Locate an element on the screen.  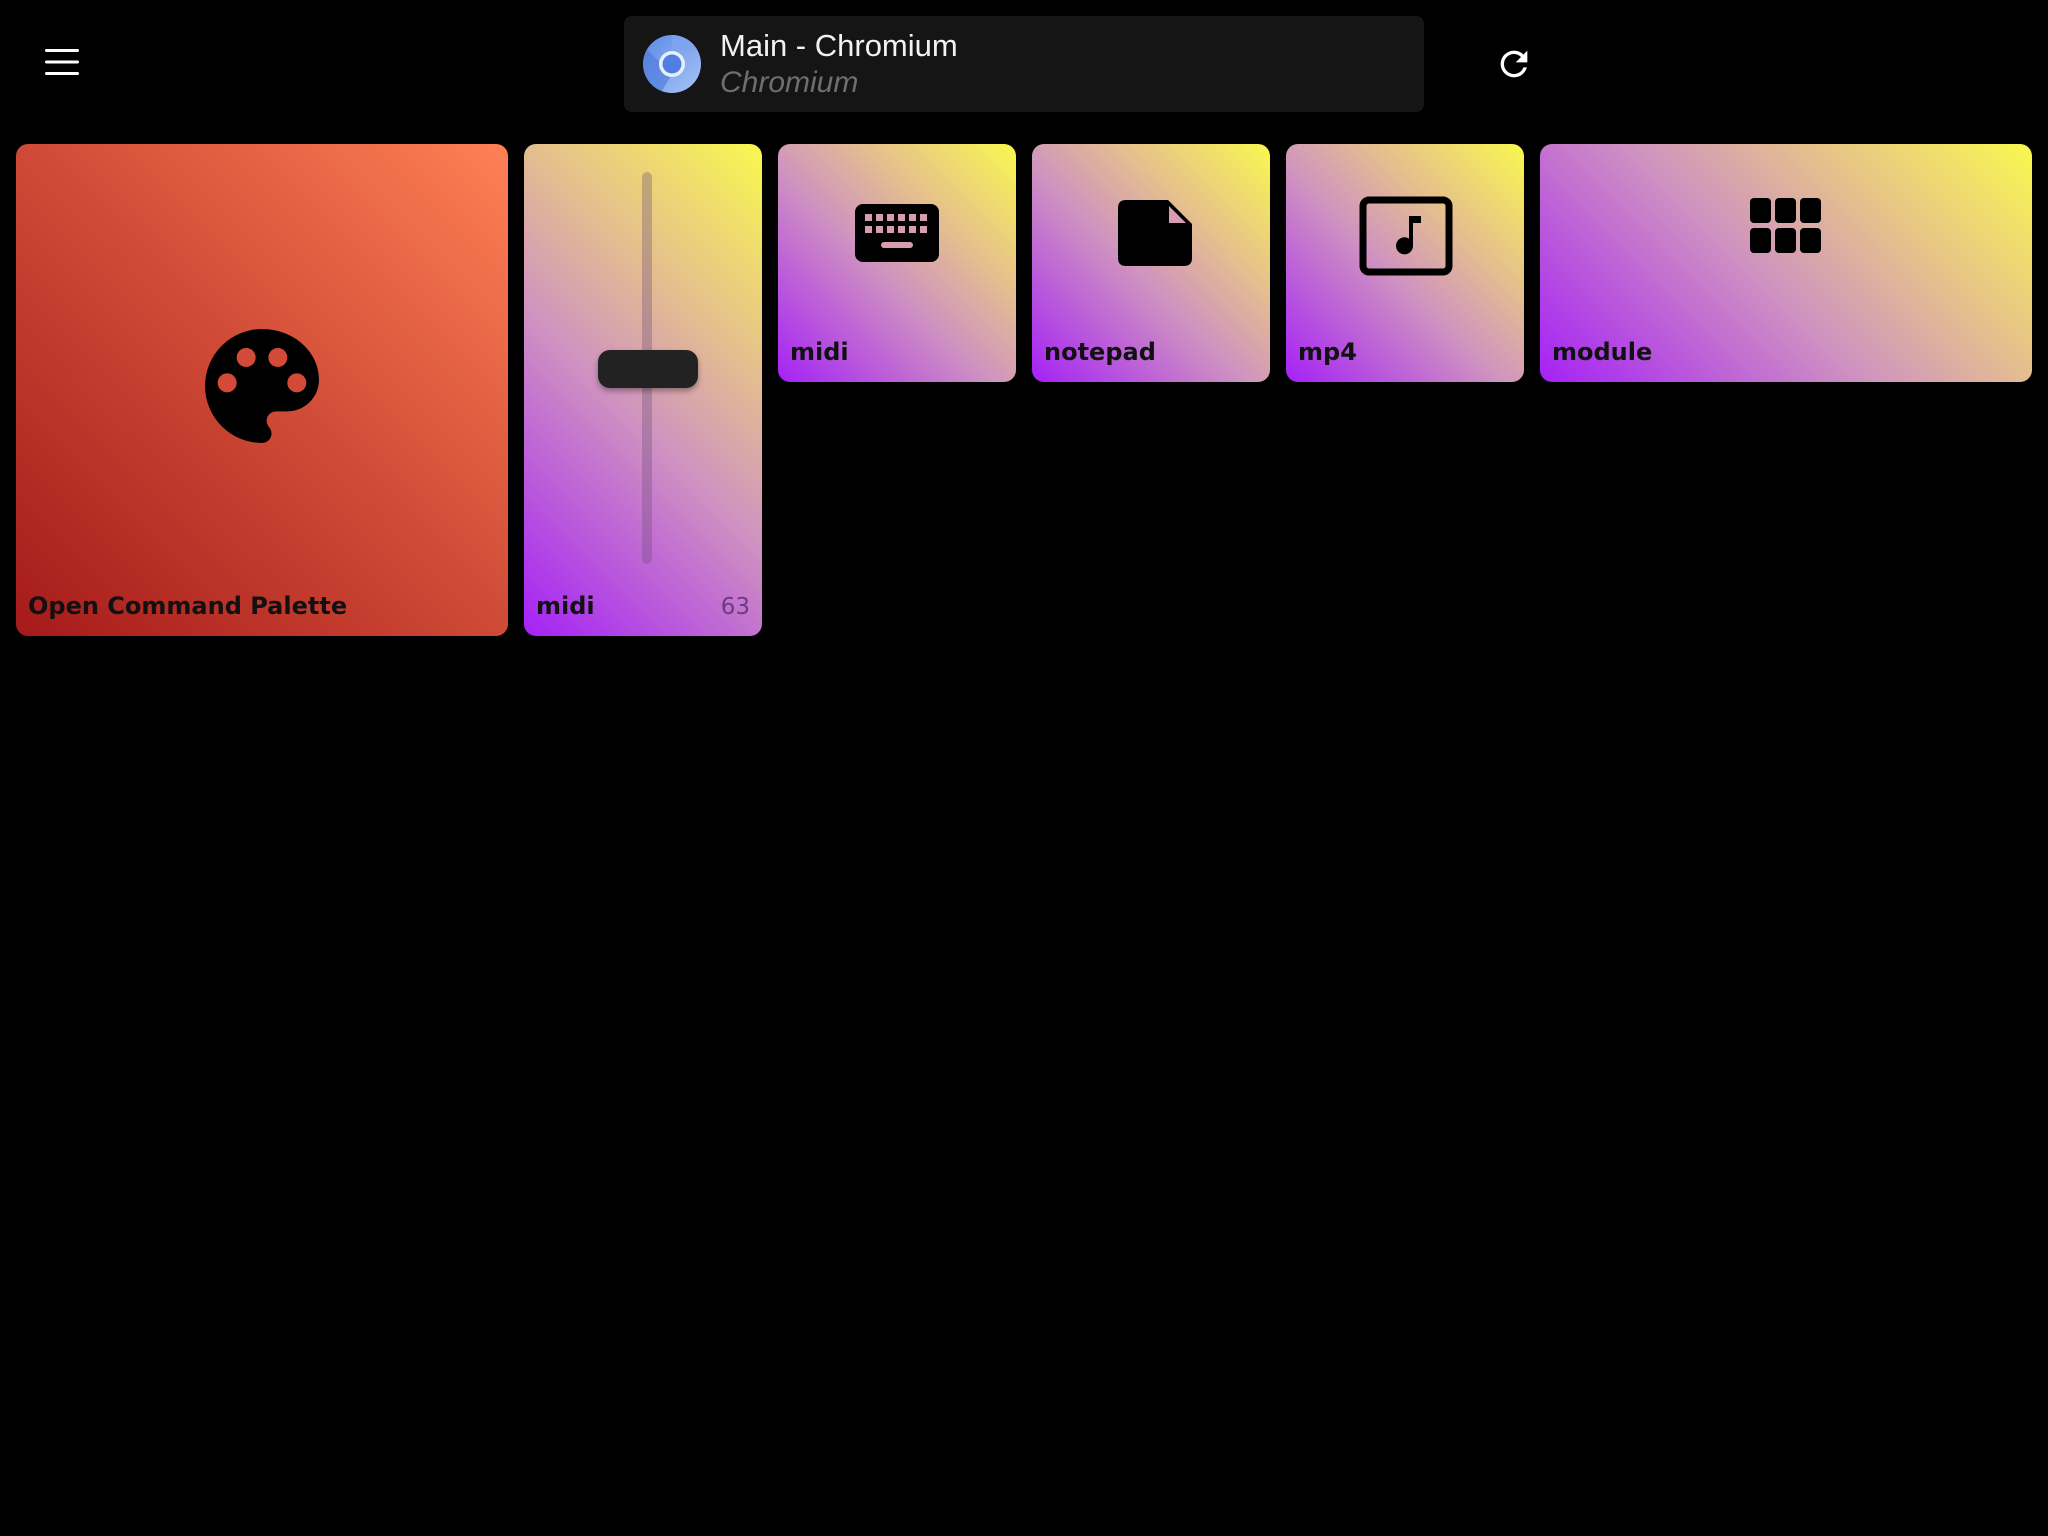
chromium-icon is located at coordinates (672, 64).